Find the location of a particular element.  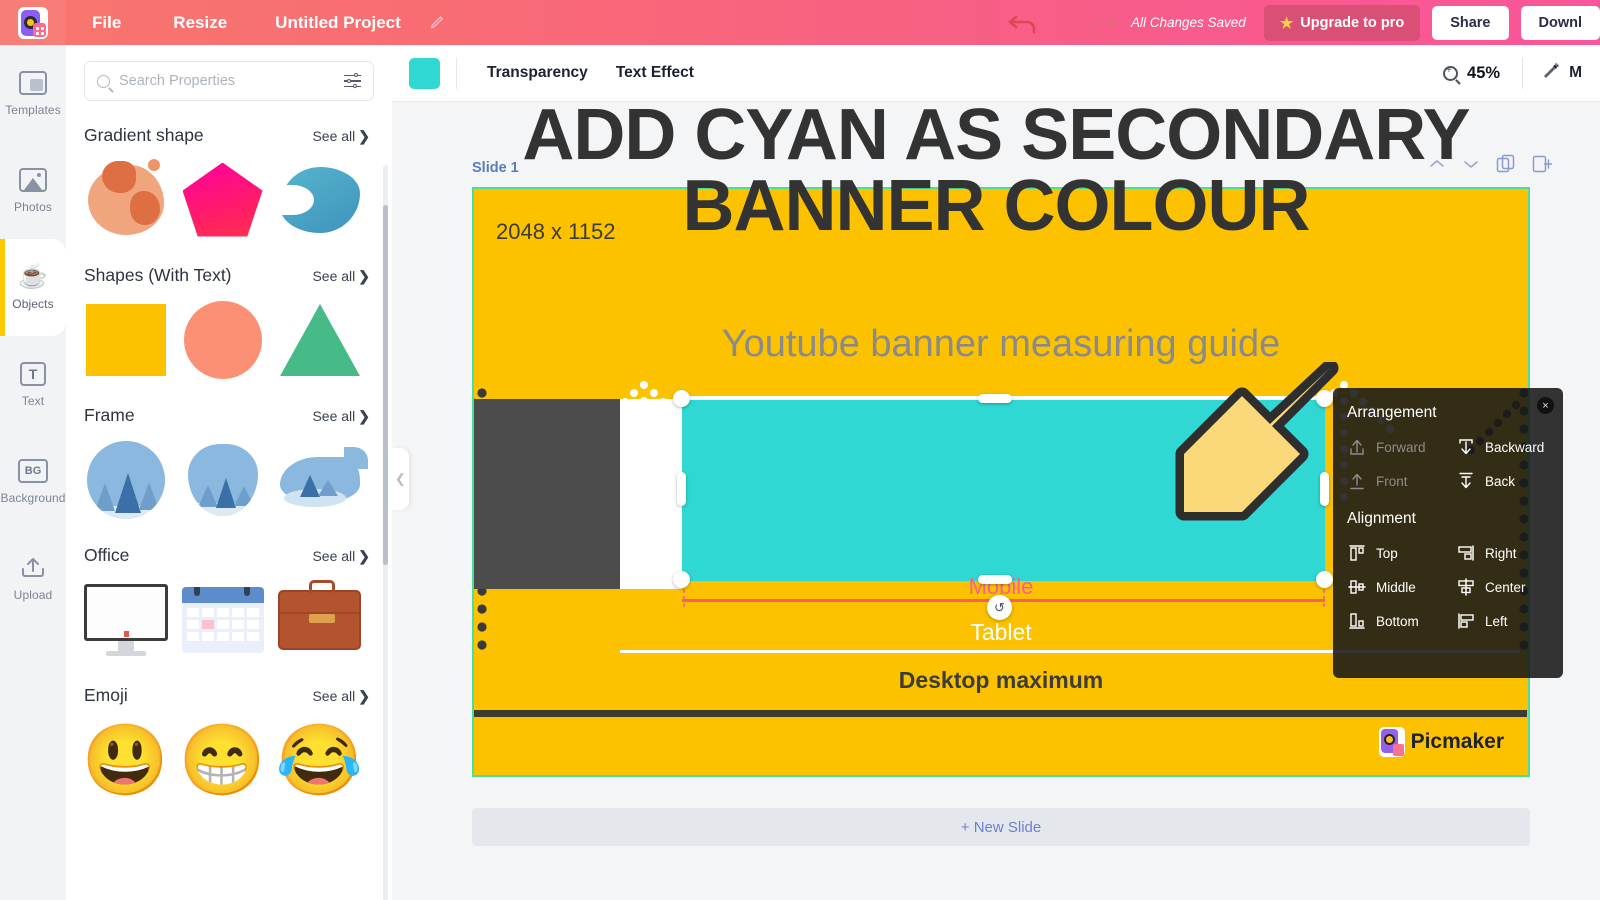

thumb-briefcase is located at coordinates (319, 619).